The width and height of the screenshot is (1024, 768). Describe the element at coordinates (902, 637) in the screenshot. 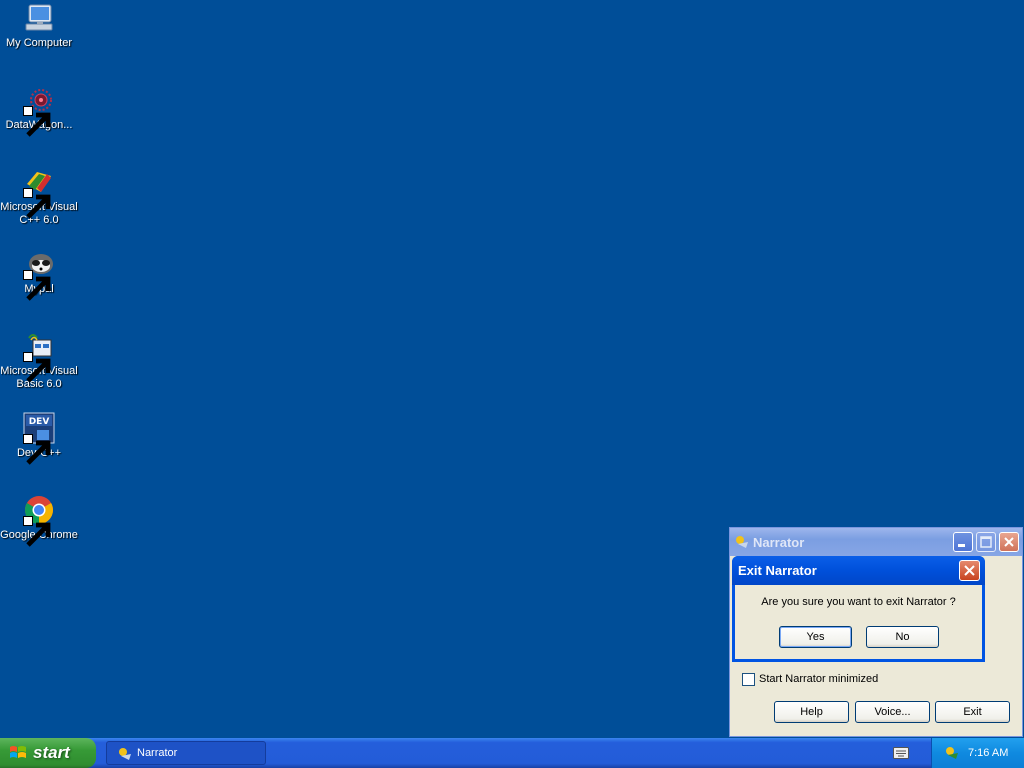

I see `no-button: No` at that location.